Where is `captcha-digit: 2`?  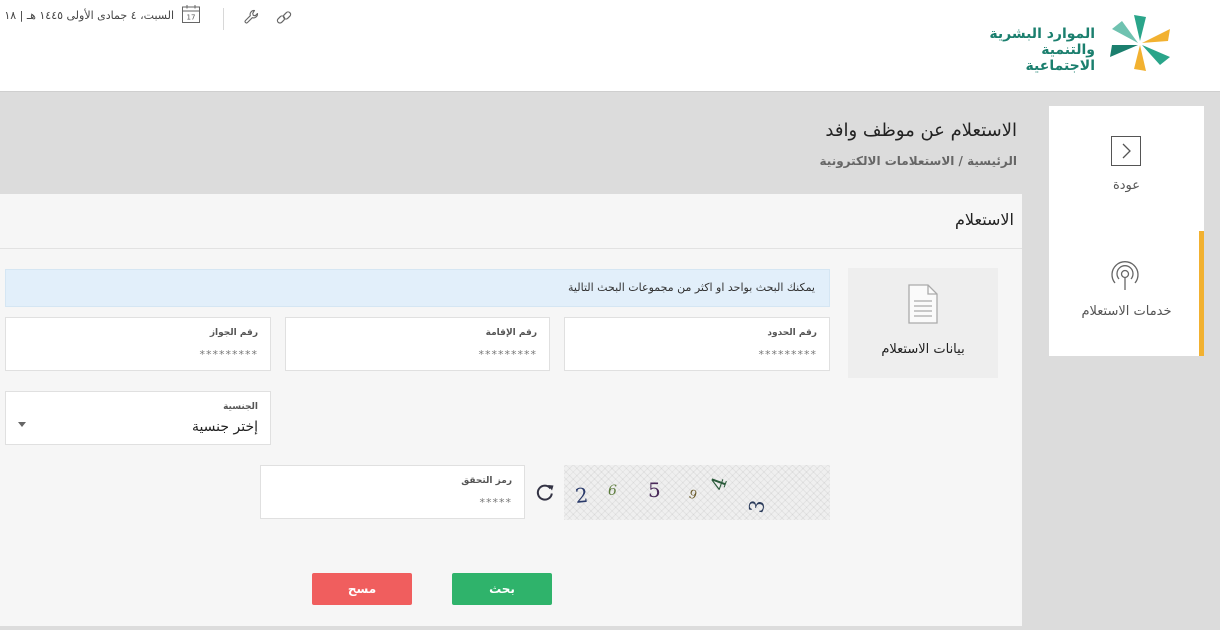 captcha-digit: 2 is located at coordinates (581, 495).